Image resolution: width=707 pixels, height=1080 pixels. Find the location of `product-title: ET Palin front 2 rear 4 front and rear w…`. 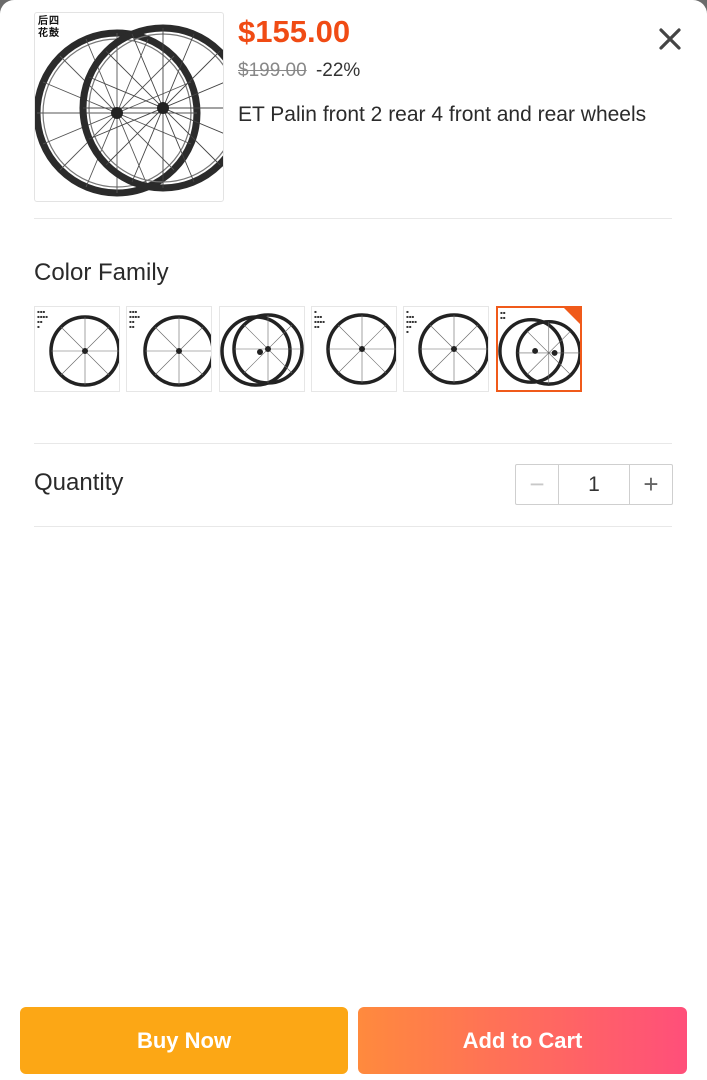

product-title: ET Palin front 2 rear 4 front and rear w… is located at coordinates (442, 114).